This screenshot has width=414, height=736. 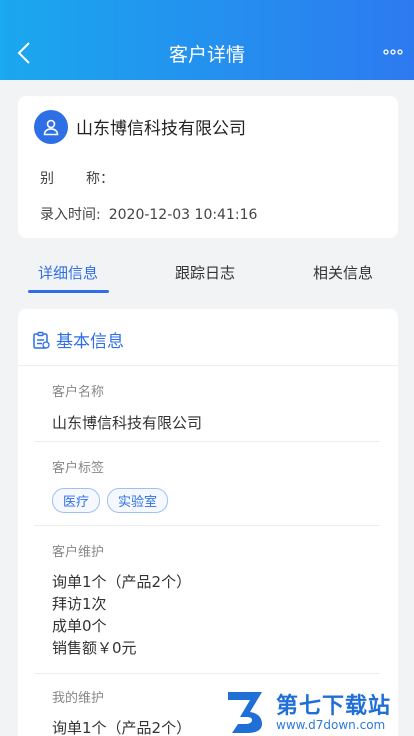 I want to click on entry-time-row: 录入时间: 2020-12-03 10:41:16, so click(x=148, y=214).